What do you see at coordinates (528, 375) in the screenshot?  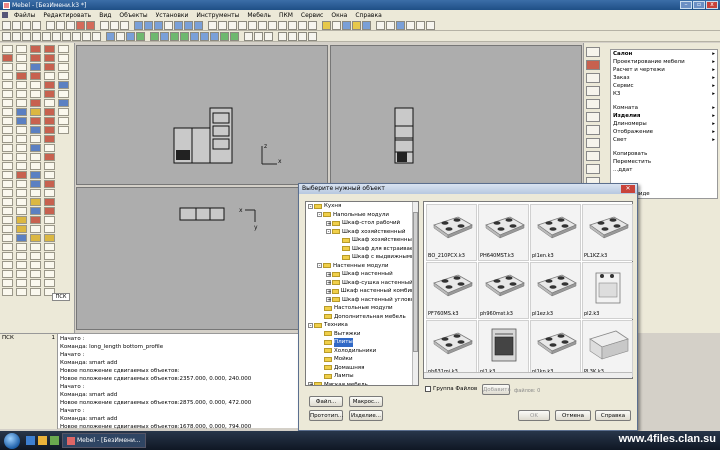 I see `gallery-scrollbar` at bounding box center [528, 375].